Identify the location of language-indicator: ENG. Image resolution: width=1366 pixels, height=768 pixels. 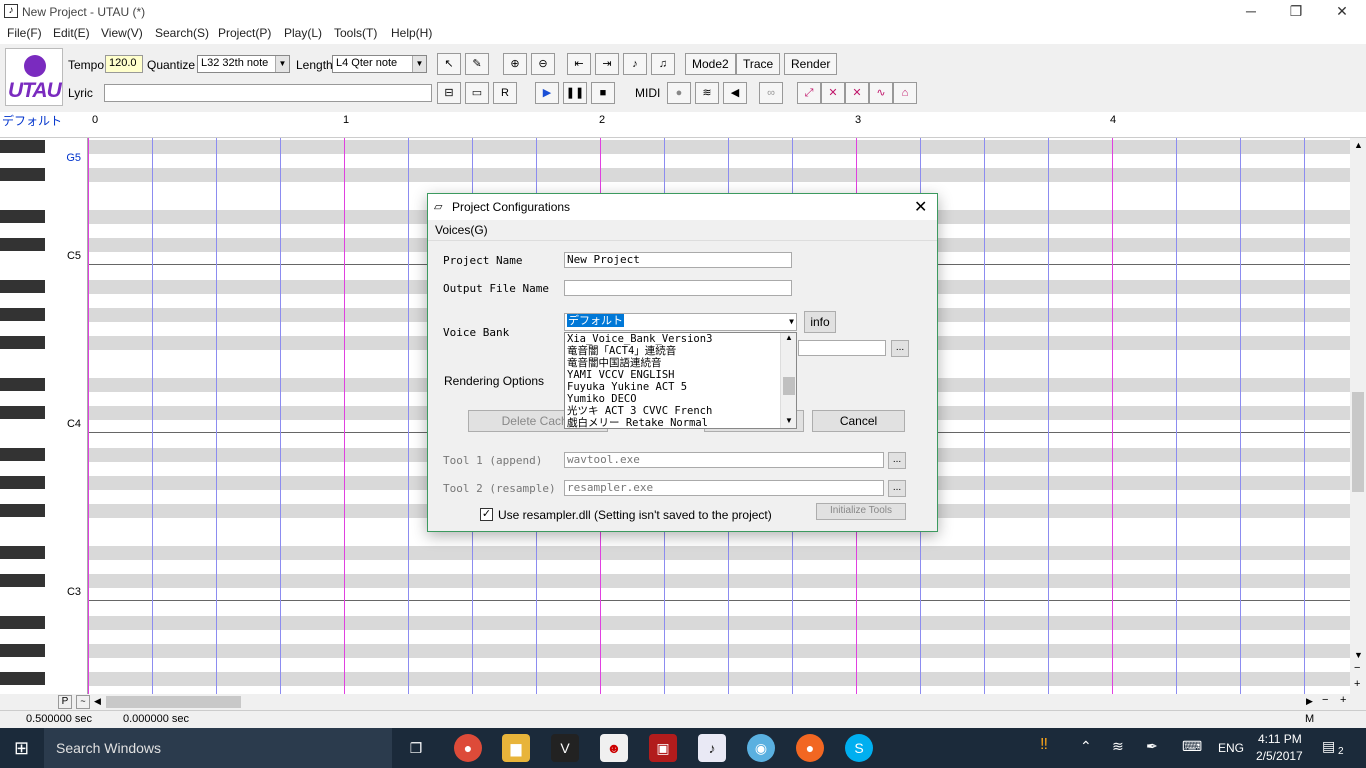
(1231, 748).